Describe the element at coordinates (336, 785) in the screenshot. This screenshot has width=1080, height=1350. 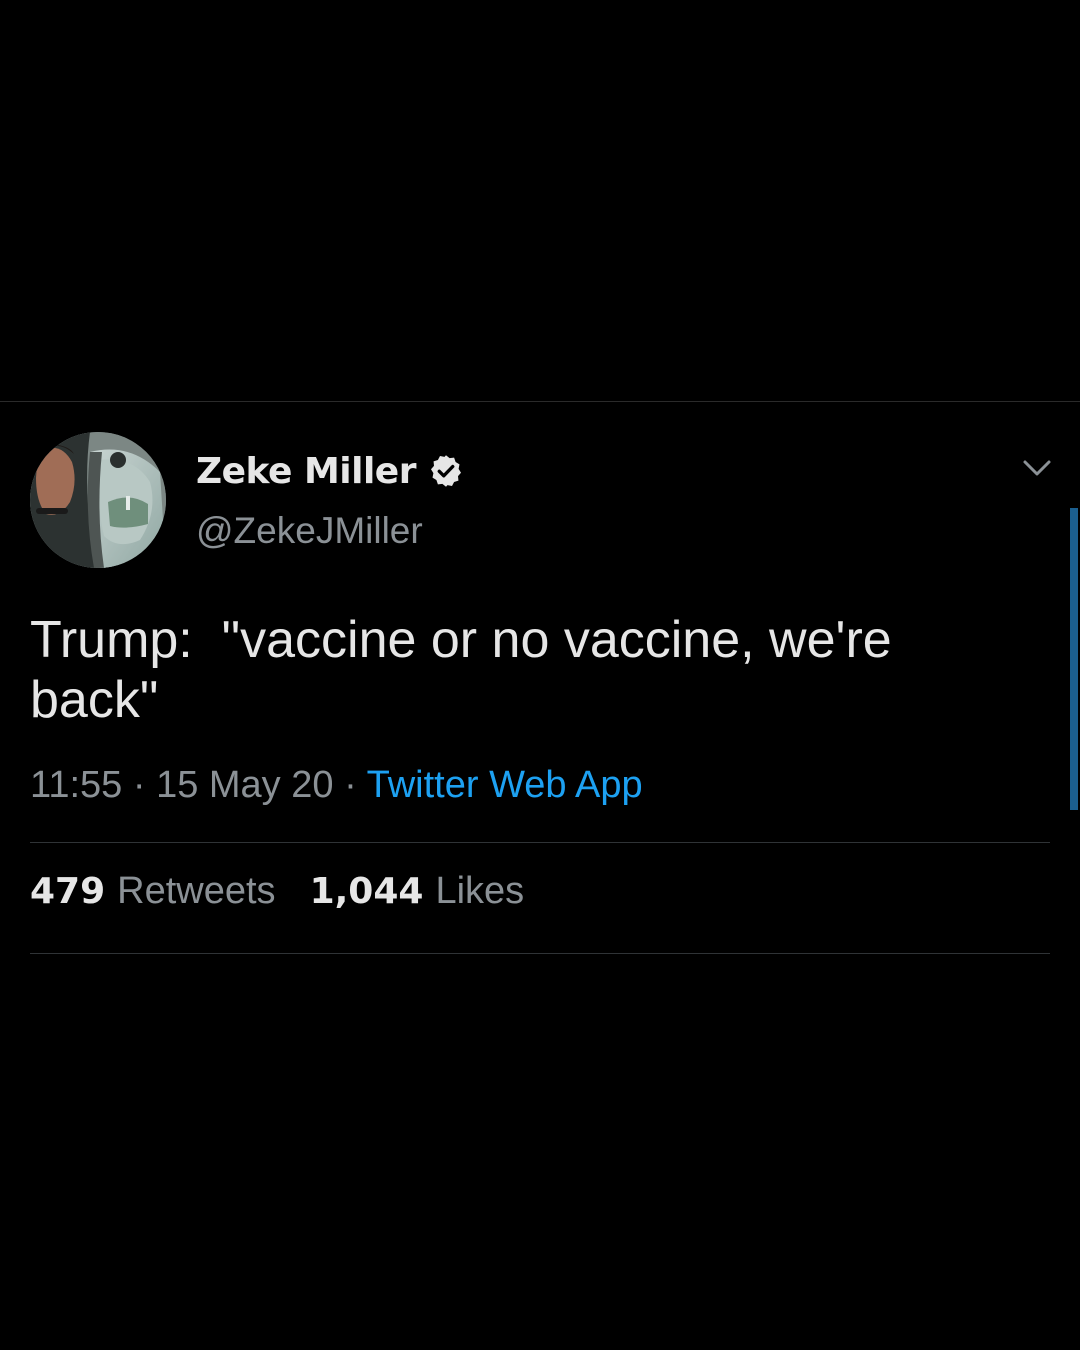
I see `tweet-meta: 11:55 · 15 May 20 · Twitter Web App` at that location.